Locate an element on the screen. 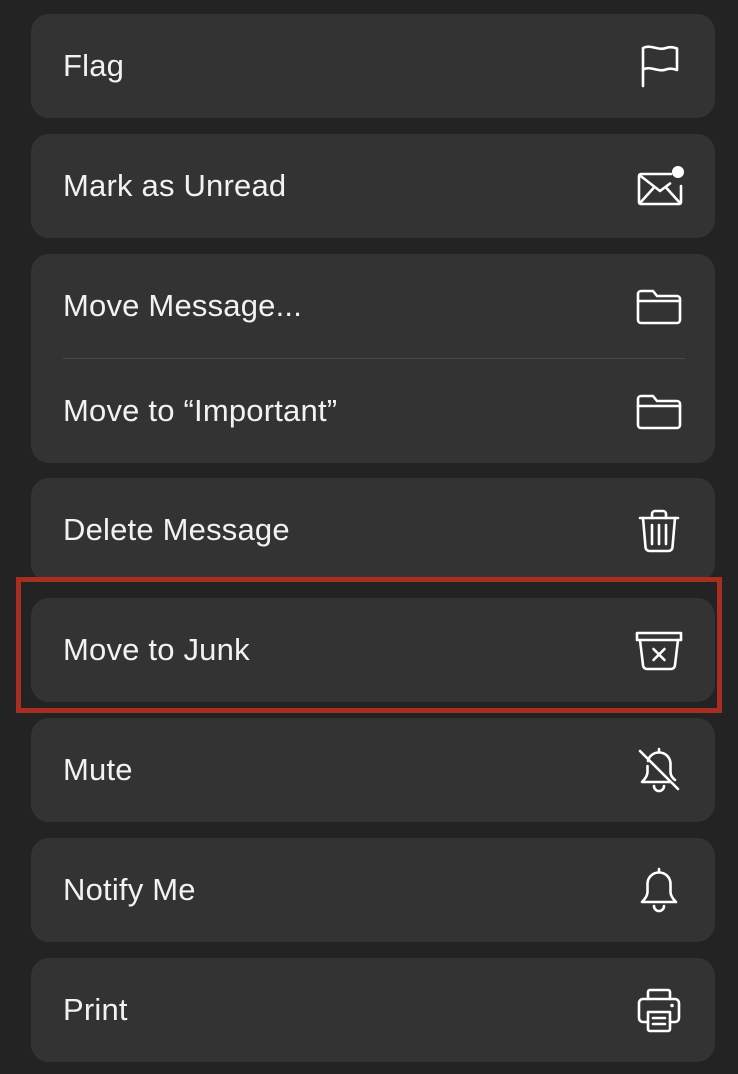 The image size is (738, 1074). menu-item-delete-message: Delete Message is located at coordinates (373, 530).